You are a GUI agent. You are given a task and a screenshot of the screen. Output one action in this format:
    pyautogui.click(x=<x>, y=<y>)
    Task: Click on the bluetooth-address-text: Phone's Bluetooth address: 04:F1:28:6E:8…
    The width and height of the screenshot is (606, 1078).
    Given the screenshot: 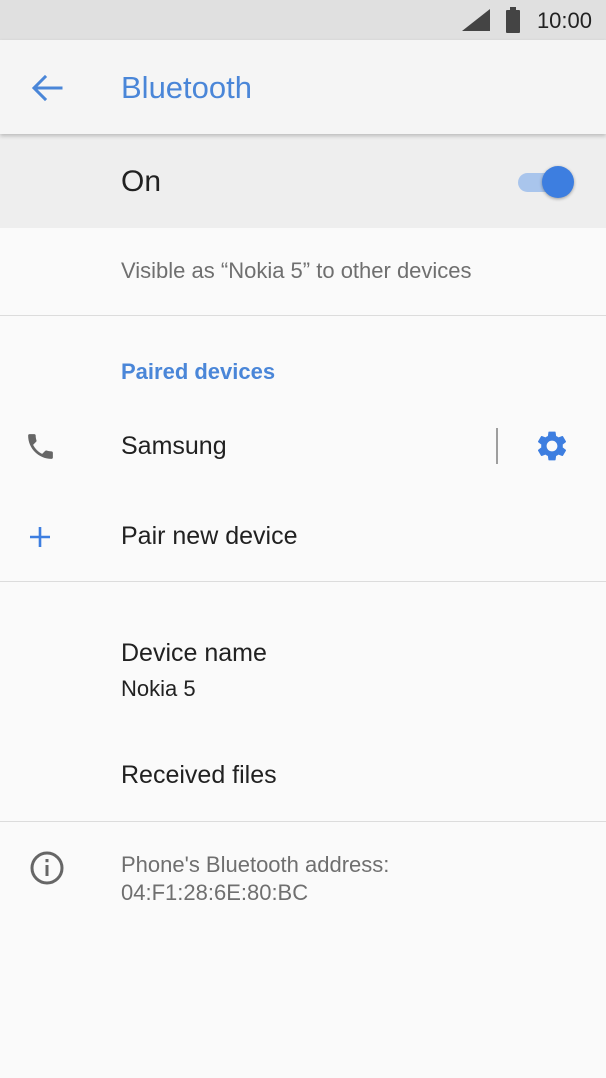 What is the action you would take?
    pyautogui.click(x=255, y=878)
    